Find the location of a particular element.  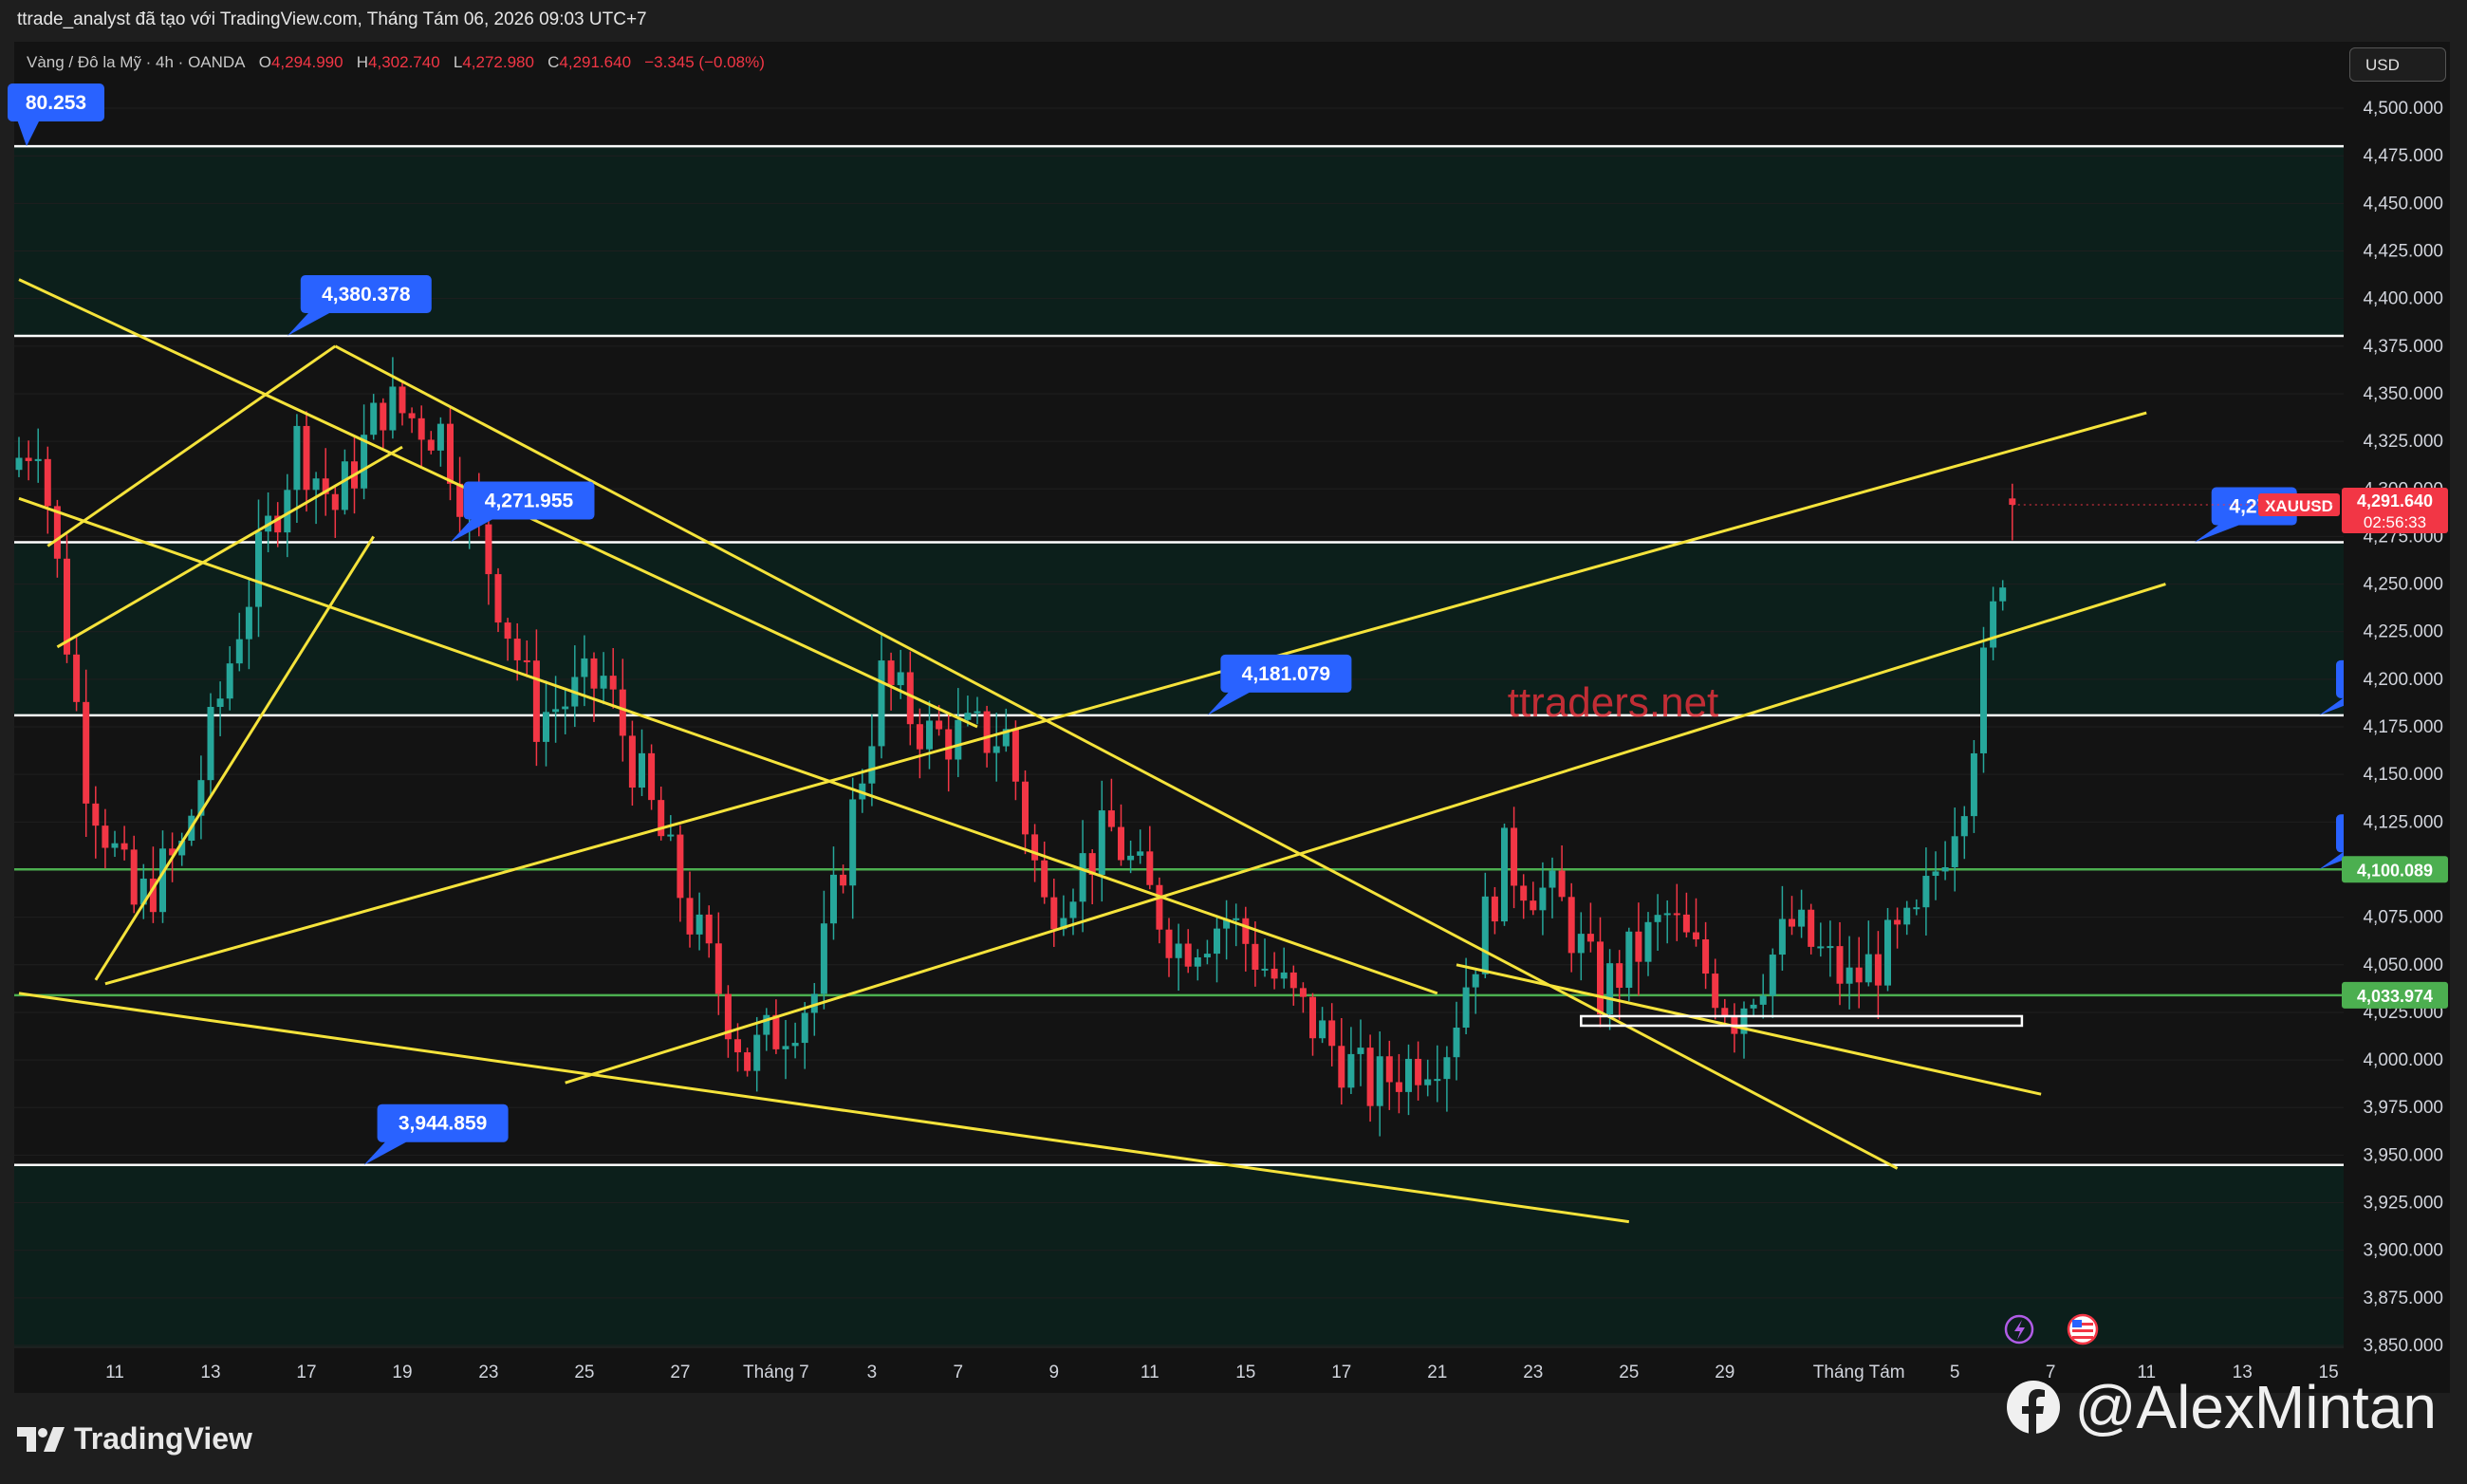

trendline is located at coordinates (192, 445).